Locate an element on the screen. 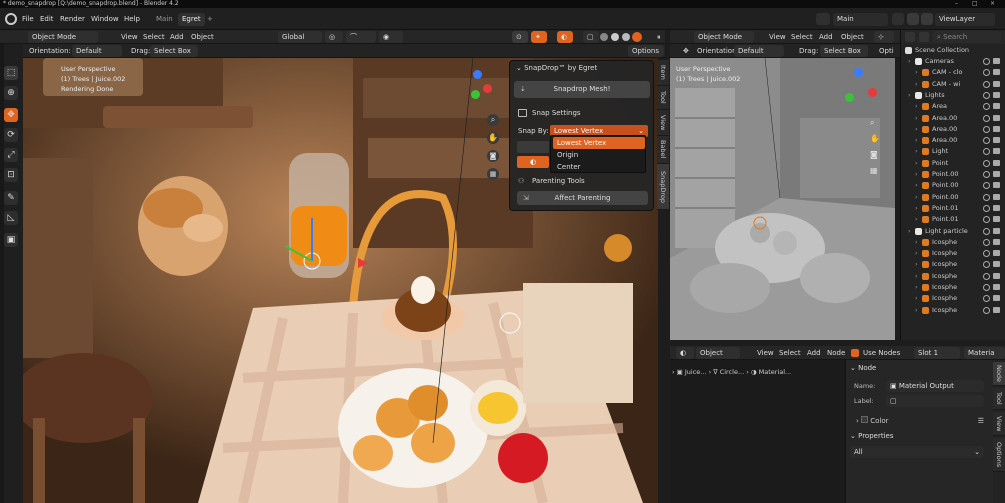 The height and width of the screenshot is (503, 1005). color-checkbox is located at coordinates (865, 419).